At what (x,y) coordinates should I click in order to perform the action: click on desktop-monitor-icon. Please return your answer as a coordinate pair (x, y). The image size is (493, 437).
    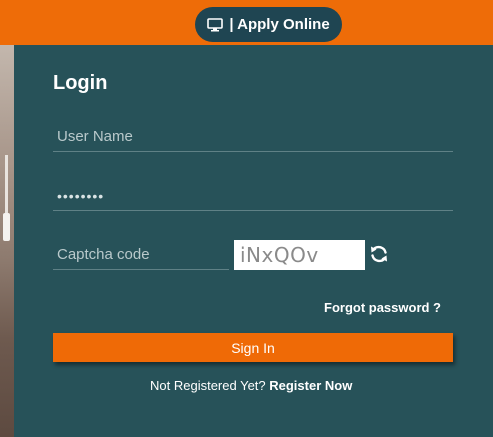
    Looking at the image, I should click on (215, 24).